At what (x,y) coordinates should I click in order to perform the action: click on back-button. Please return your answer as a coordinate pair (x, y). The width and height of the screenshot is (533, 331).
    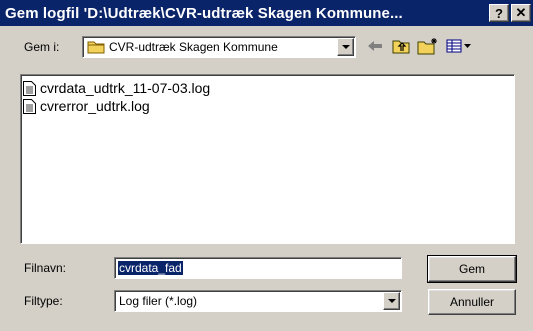
    Looking at the image, I should click on (375, 46).